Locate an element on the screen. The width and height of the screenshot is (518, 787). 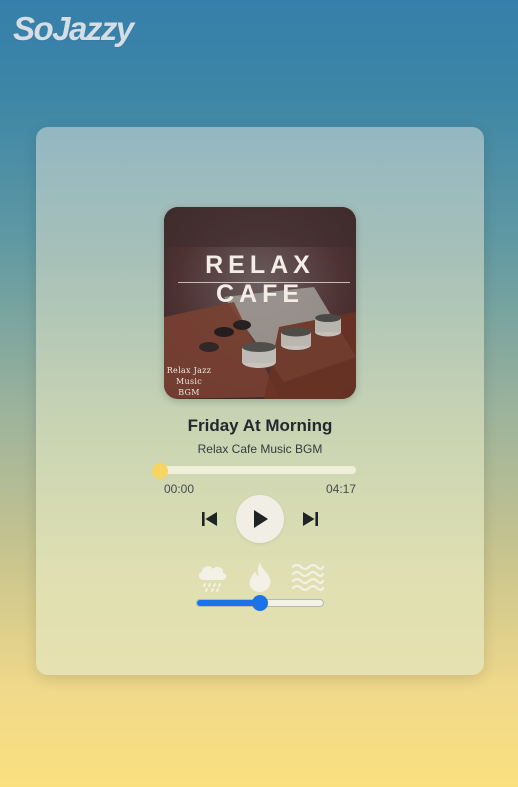
album-cover-title: RELAX CAFE is located at coordinates (260, 279).